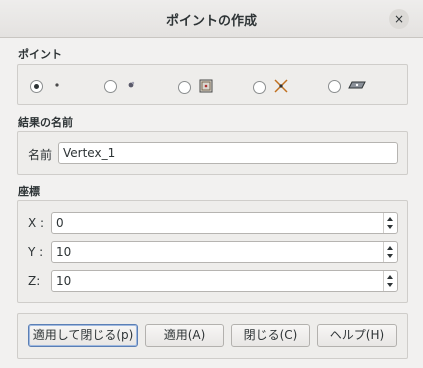  What do you see at coordinates (89, 153) in the screenshot?
I see `result-name-value: Vertex_1` at bounding box center [89, 153].